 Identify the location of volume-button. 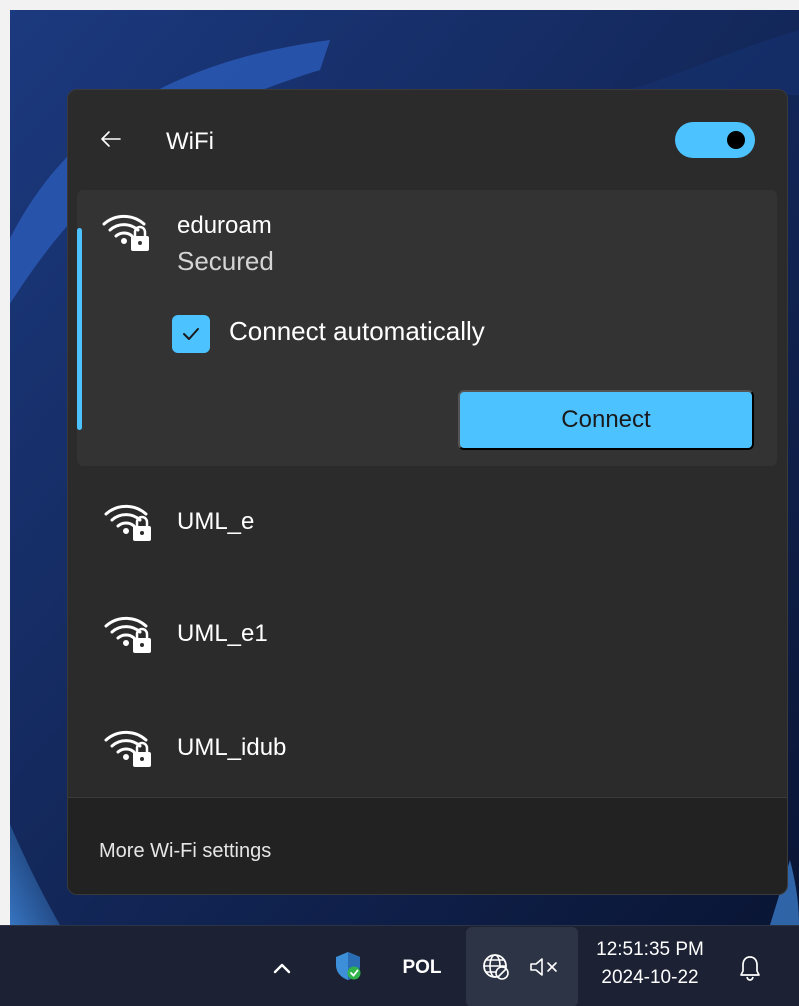
(545, 967).